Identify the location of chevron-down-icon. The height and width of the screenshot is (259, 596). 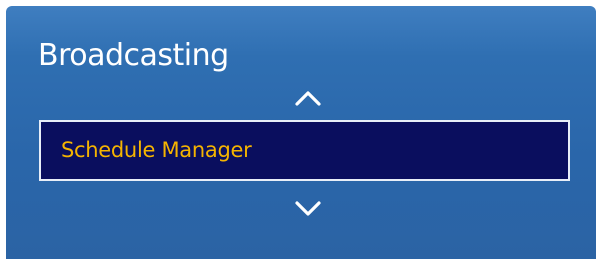
(308, 208).